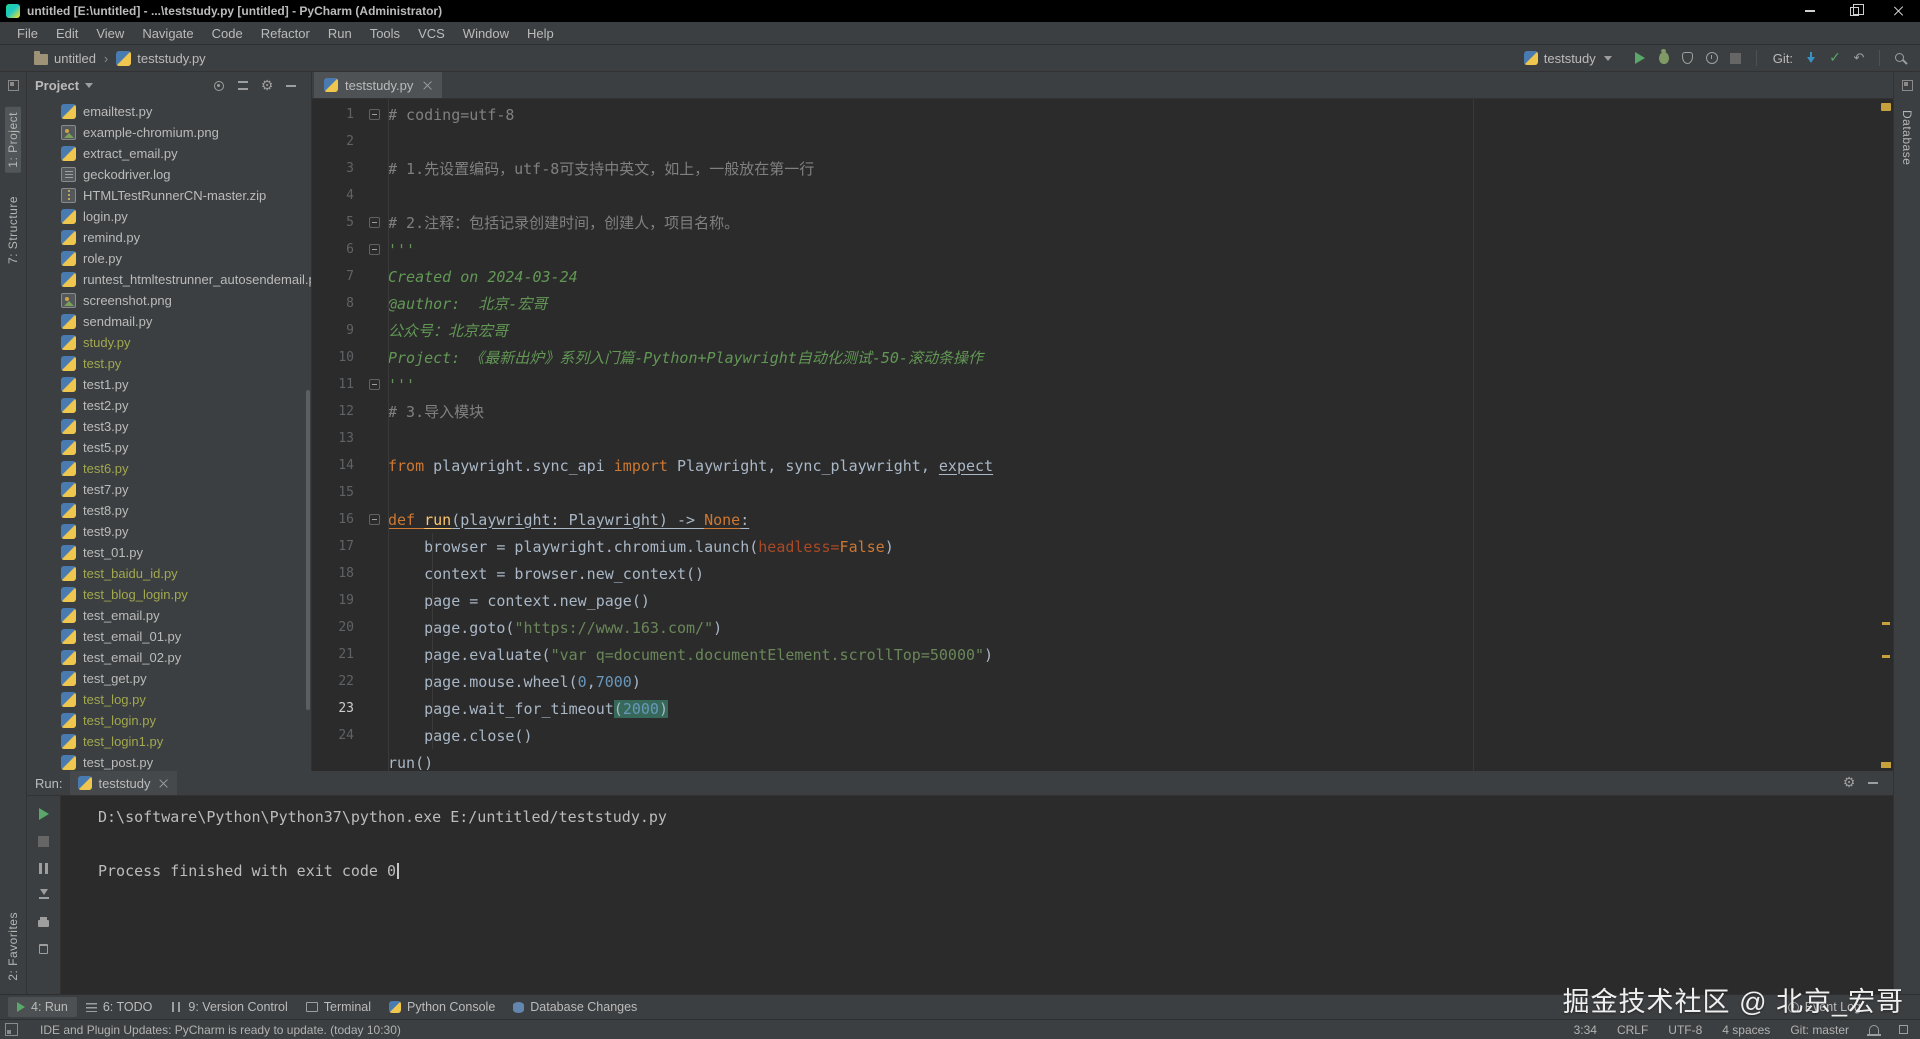 The image size is (1920, 1039). Describe the element at coordinates (291, 86) in the screenshot. I see `hide-button` at that location.